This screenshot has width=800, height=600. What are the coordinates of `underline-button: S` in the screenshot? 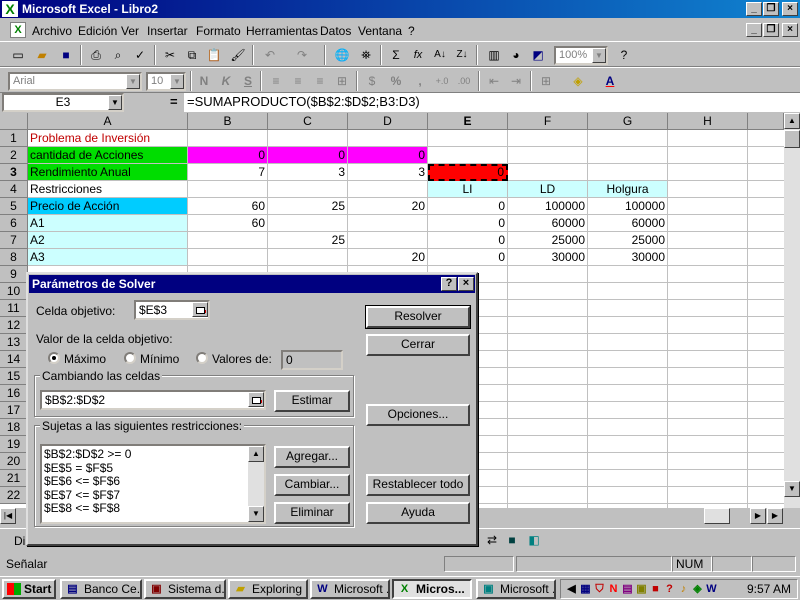 It's located at (248, 81).